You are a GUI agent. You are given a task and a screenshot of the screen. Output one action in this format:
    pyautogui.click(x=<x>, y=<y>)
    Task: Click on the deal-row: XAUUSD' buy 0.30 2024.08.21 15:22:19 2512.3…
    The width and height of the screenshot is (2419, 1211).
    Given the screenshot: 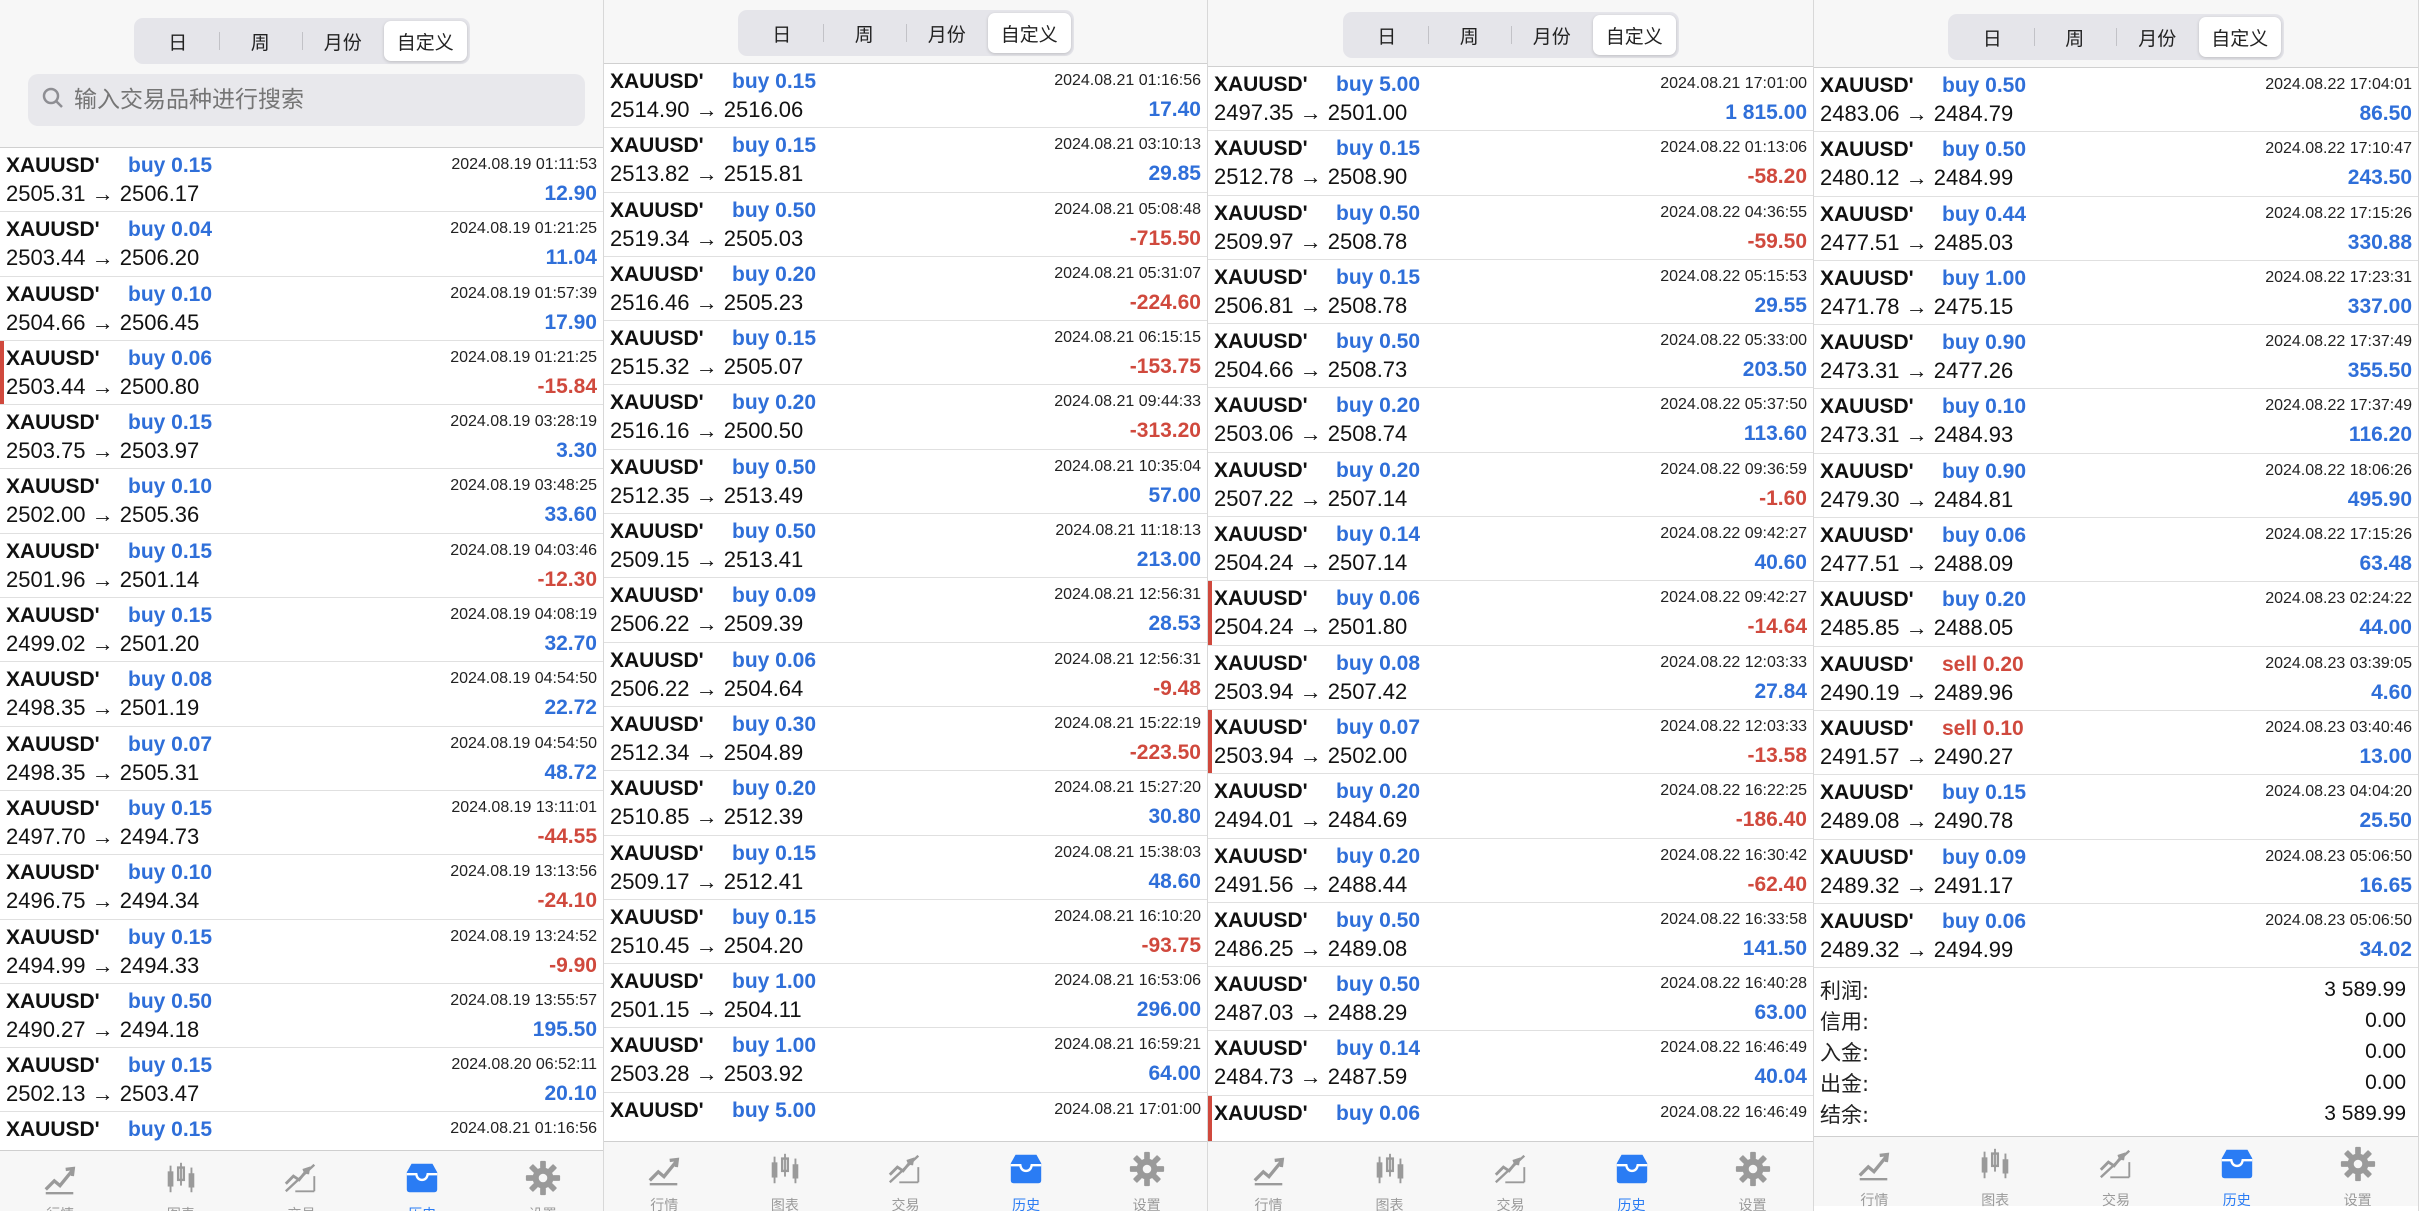 What is the action you would take?
    pyautogui.click(x=905, y=739)
    